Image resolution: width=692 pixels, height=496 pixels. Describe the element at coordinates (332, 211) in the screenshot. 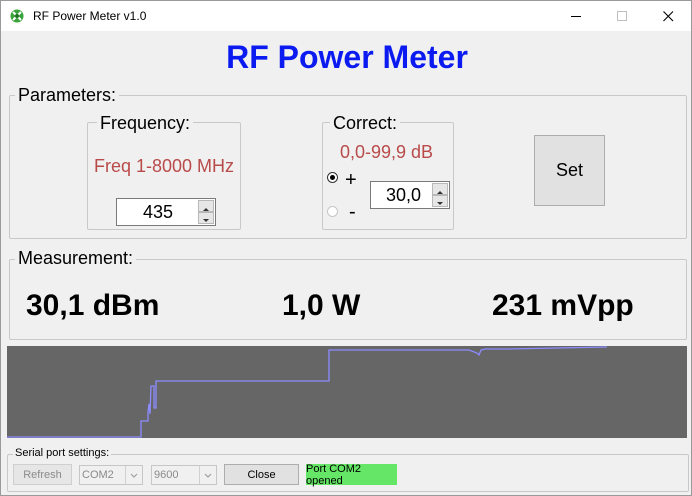

I see `minus-radio` at that location.